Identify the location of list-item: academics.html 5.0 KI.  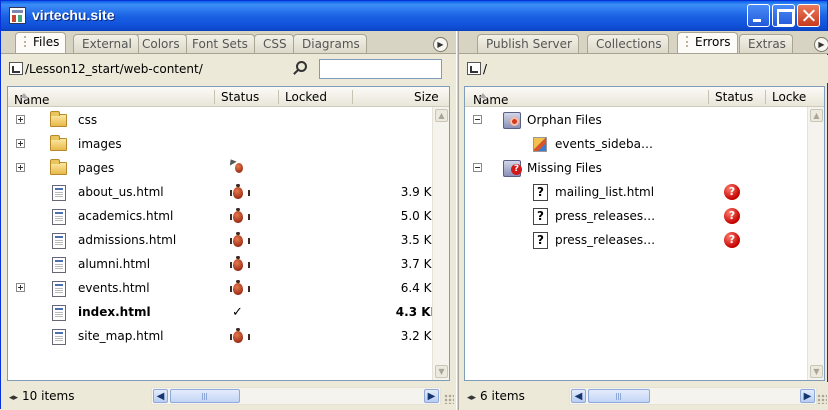
(228, 217).